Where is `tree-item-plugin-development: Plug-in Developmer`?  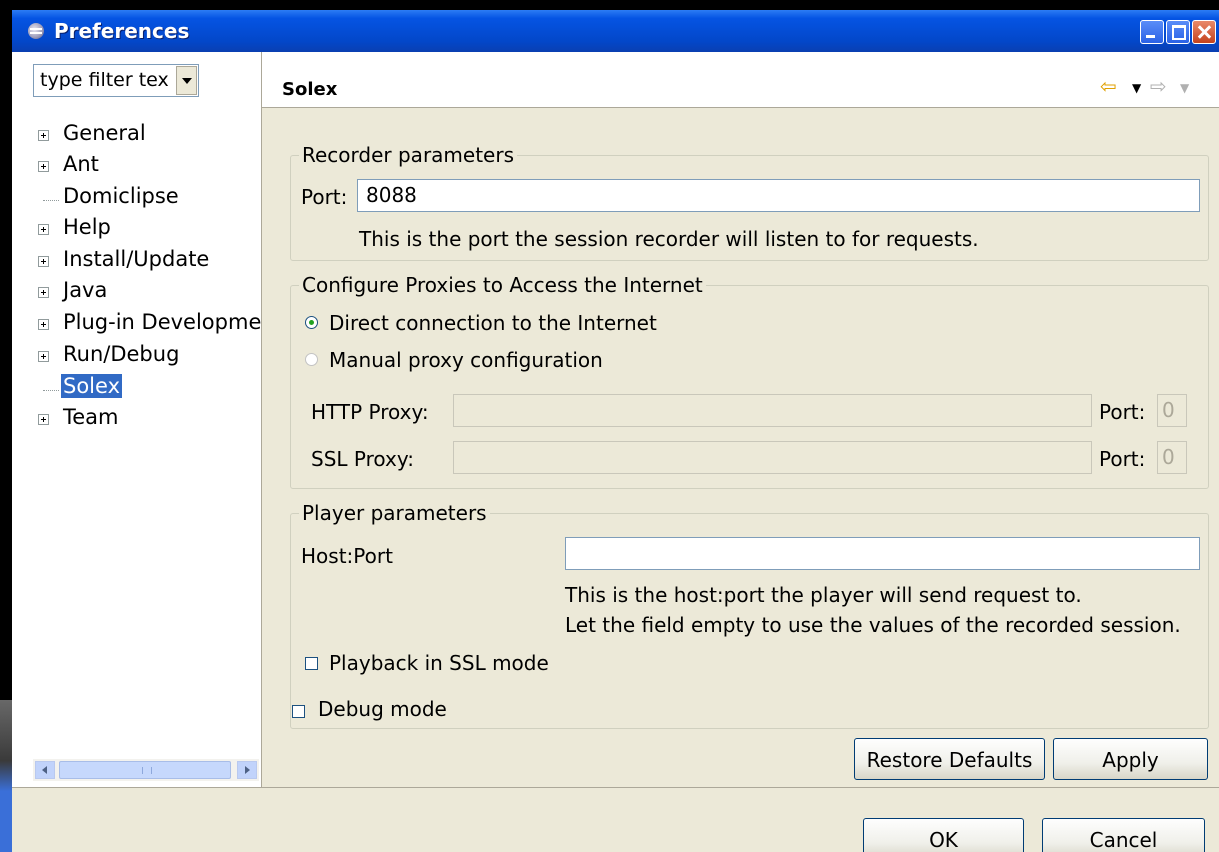
tree-item-plugin-development: Plug-in Developmer is located at coordinates (136, 325).